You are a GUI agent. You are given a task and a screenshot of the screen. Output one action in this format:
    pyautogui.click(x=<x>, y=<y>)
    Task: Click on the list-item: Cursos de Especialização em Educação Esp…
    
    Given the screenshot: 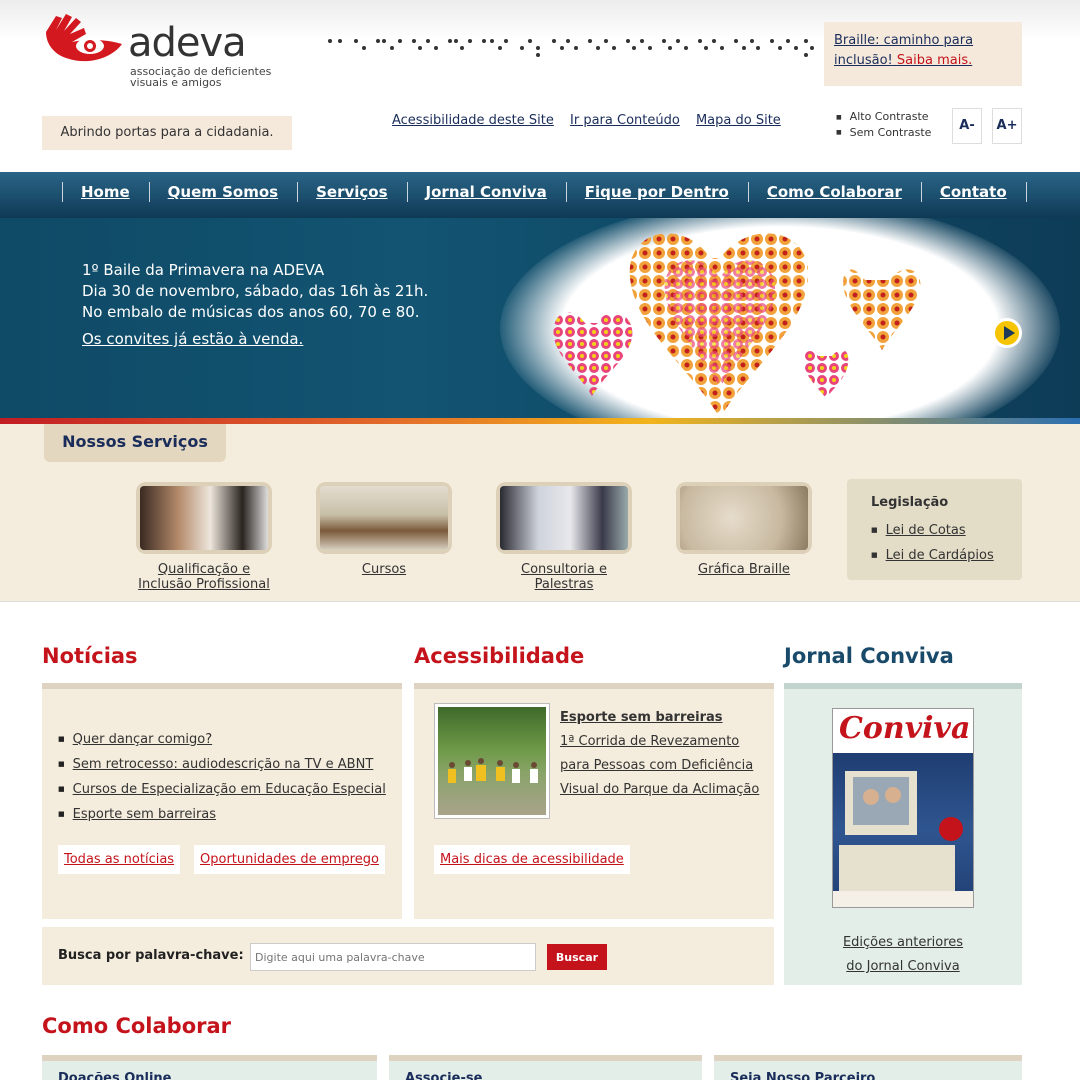 What is the action you would take?
    pyautogui.click(x=222, y=789)
    